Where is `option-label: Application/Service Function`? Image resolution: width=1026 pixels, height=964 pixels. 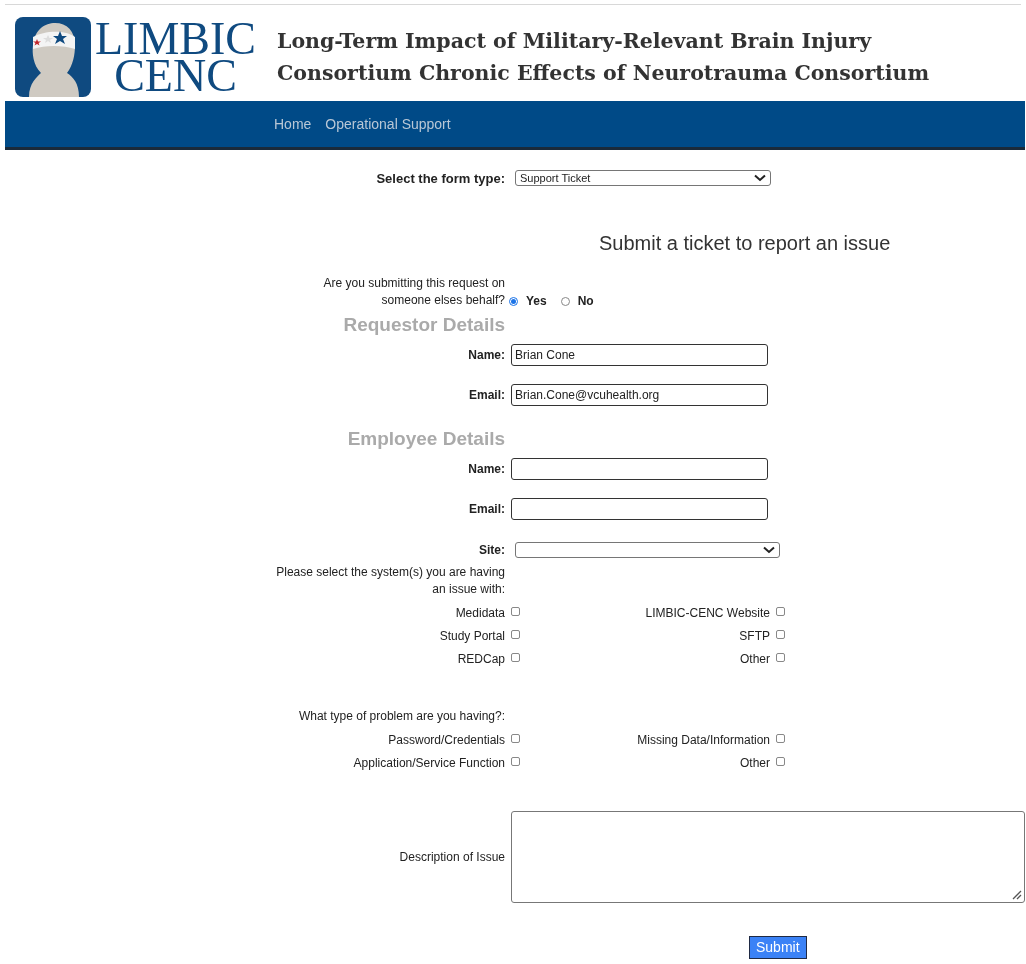 option-label: Application/Service Function is located at coordinates (428, 763).